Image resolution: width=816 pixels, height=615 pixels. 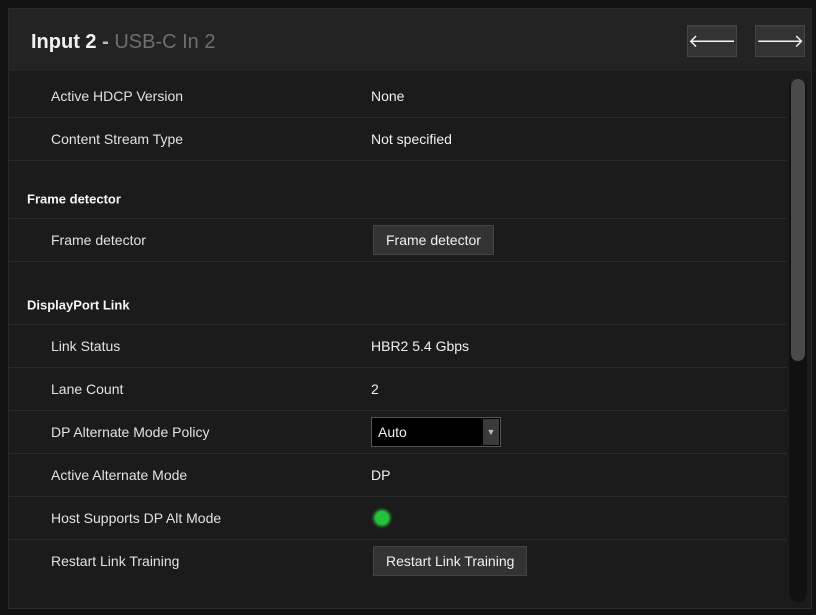 I want to click on content-stream-type-label: Content Stream Type, so click(x=117, y=139).